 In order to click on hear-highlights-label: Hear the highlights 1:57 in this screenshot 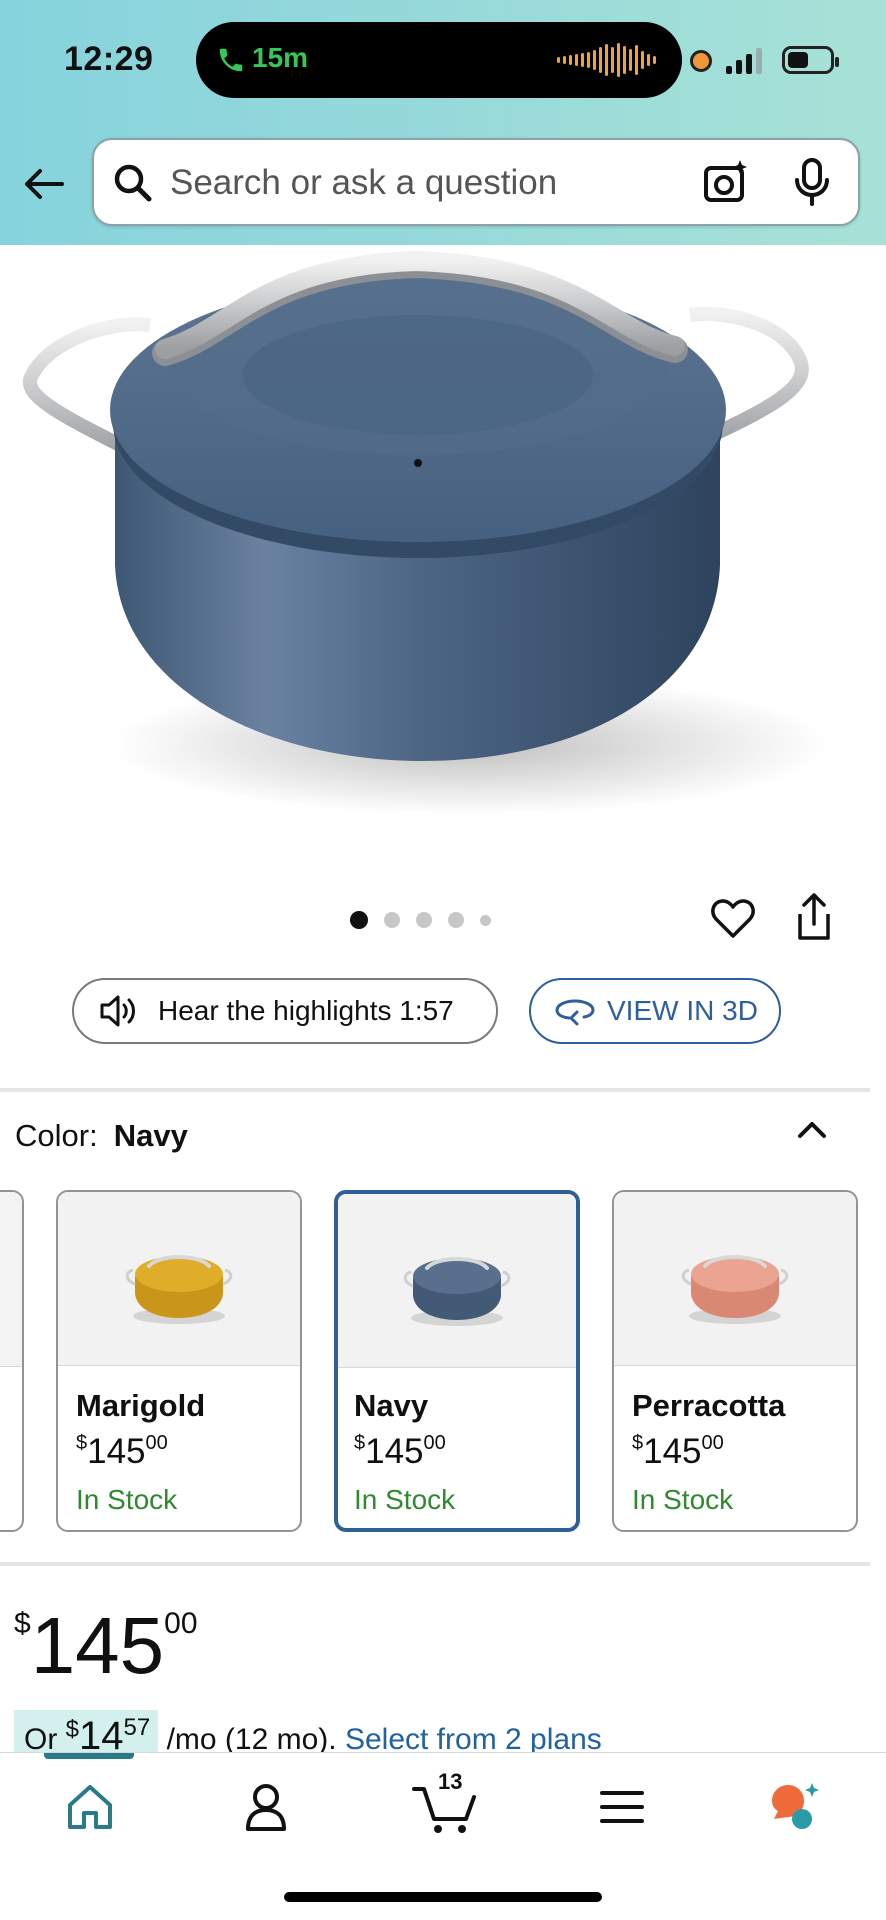, I will do `click(306, 1010)`.